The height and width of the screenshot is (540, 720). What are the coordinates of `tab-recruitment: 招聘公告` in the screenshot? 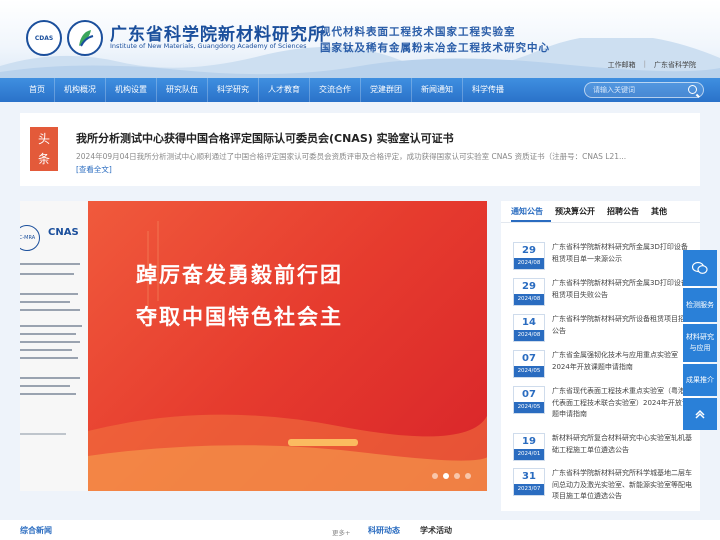 It's located at (627, 211).